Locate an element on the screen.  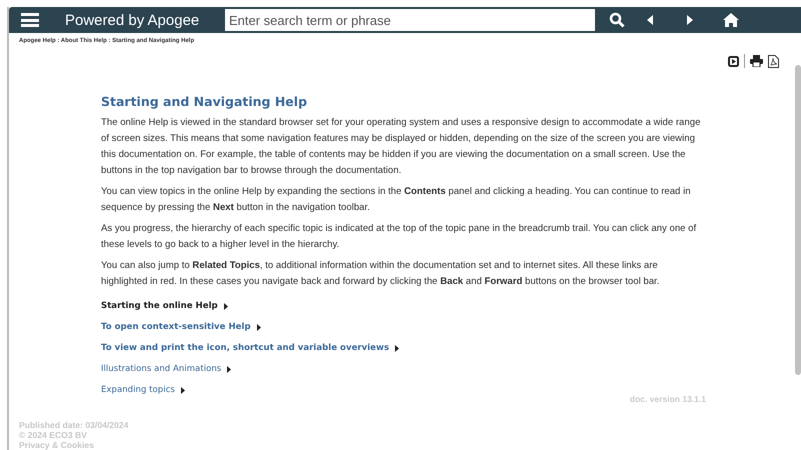
topic-link: Starting the online Help is located at coordinates (159, 306).